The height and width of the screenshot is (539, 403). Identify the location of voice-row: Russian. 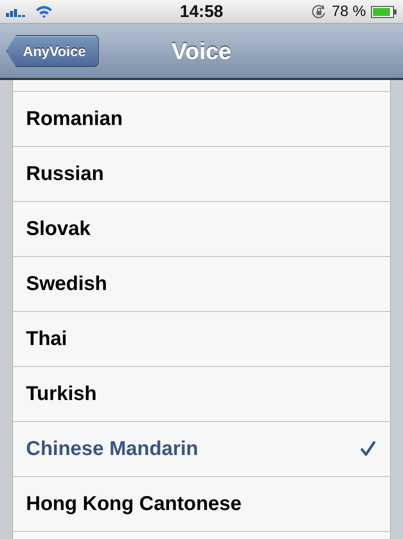
(201, 174).